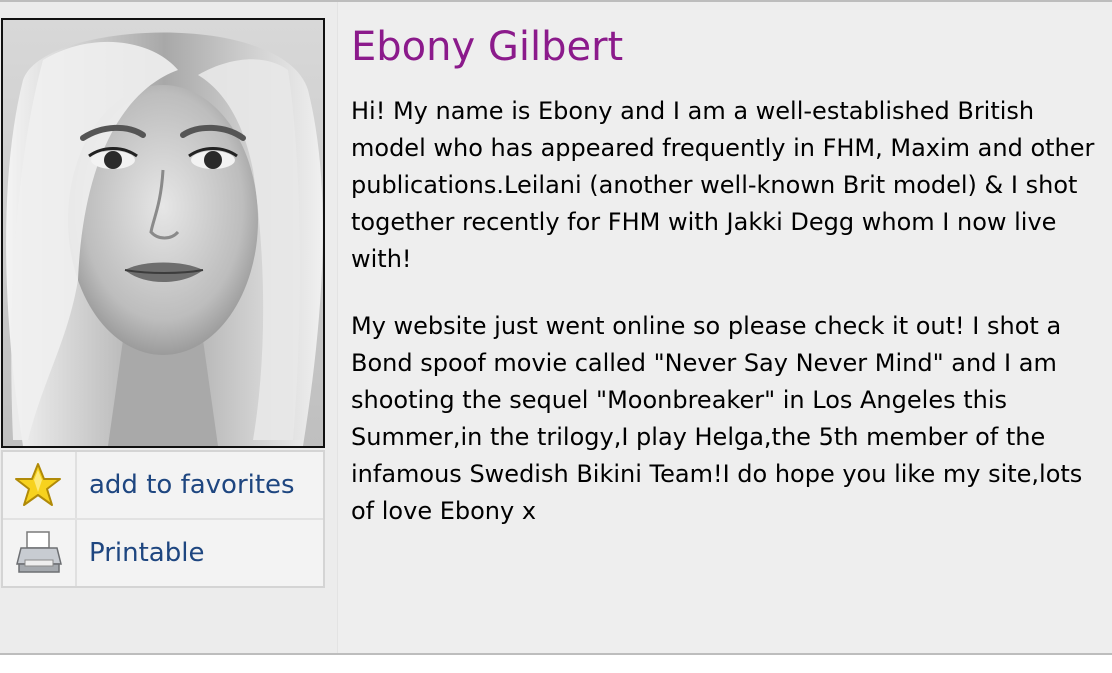 The width and height of the screenshot is (1112, 673). I want to click on printable-row: Printable, so click(163, 553).